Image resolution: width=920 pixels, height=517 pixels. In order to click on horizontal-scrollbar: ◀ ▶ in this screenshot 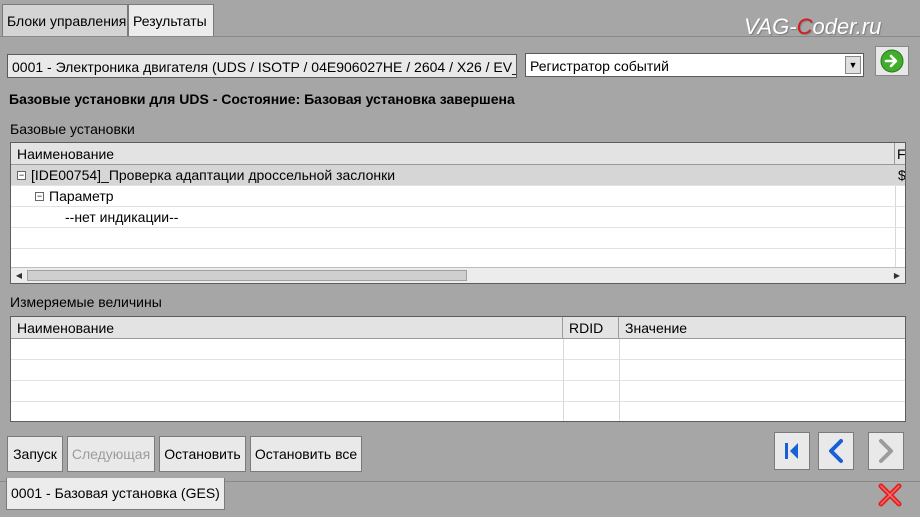, I will do `click(458, 275)`.